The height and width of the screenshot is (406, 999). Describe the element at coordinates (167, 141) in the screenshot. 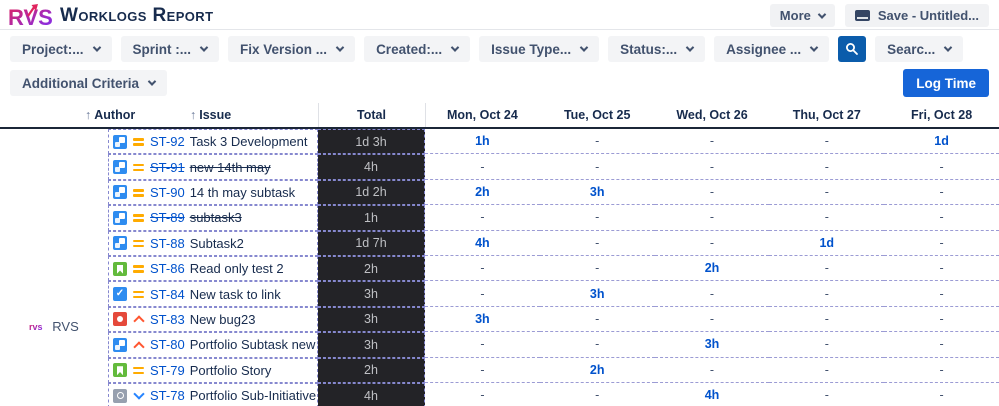

I see `issue-key-link: ST-92` at that location.